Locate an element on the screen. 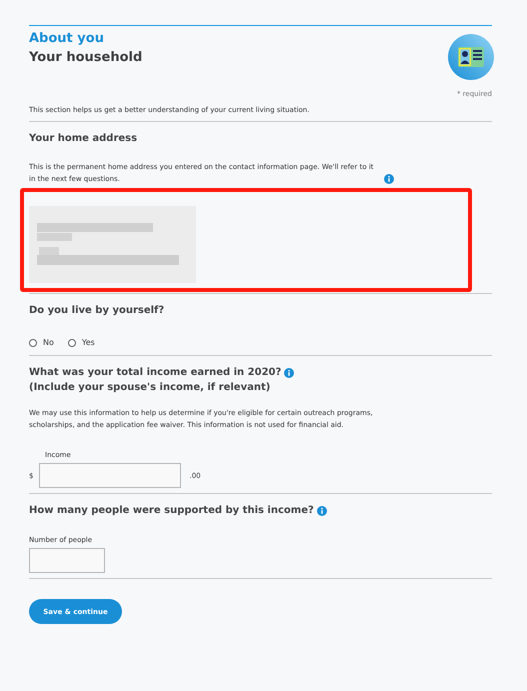  question-heading: What was your total income earned in 2020? is located at coordinates (155, 372).